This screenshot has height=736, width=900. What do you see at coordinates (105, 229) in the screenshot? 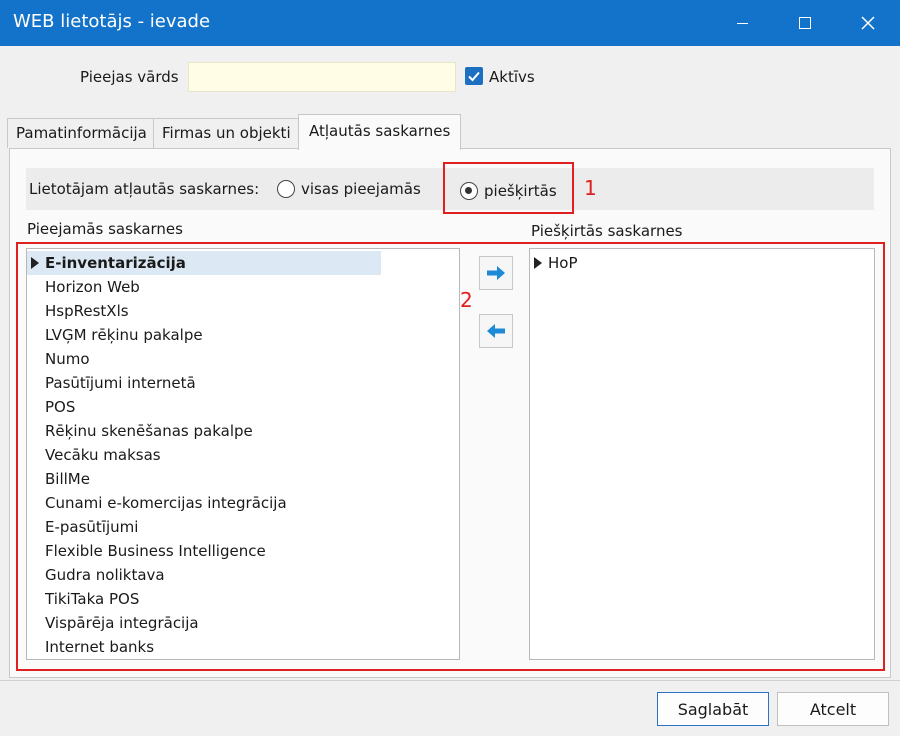
I see `available-list-title: Pieejamās saskarnes` at bounding box center [105, 229].